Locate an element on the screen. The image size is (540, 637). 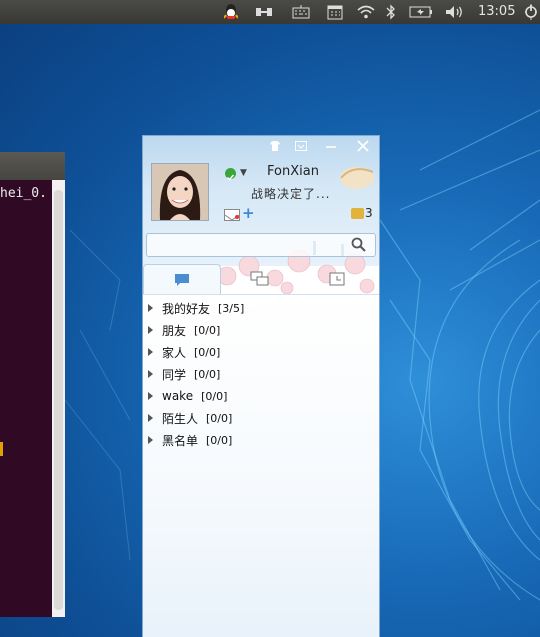
terminal-titlebar is located at coordinates (32, 166).